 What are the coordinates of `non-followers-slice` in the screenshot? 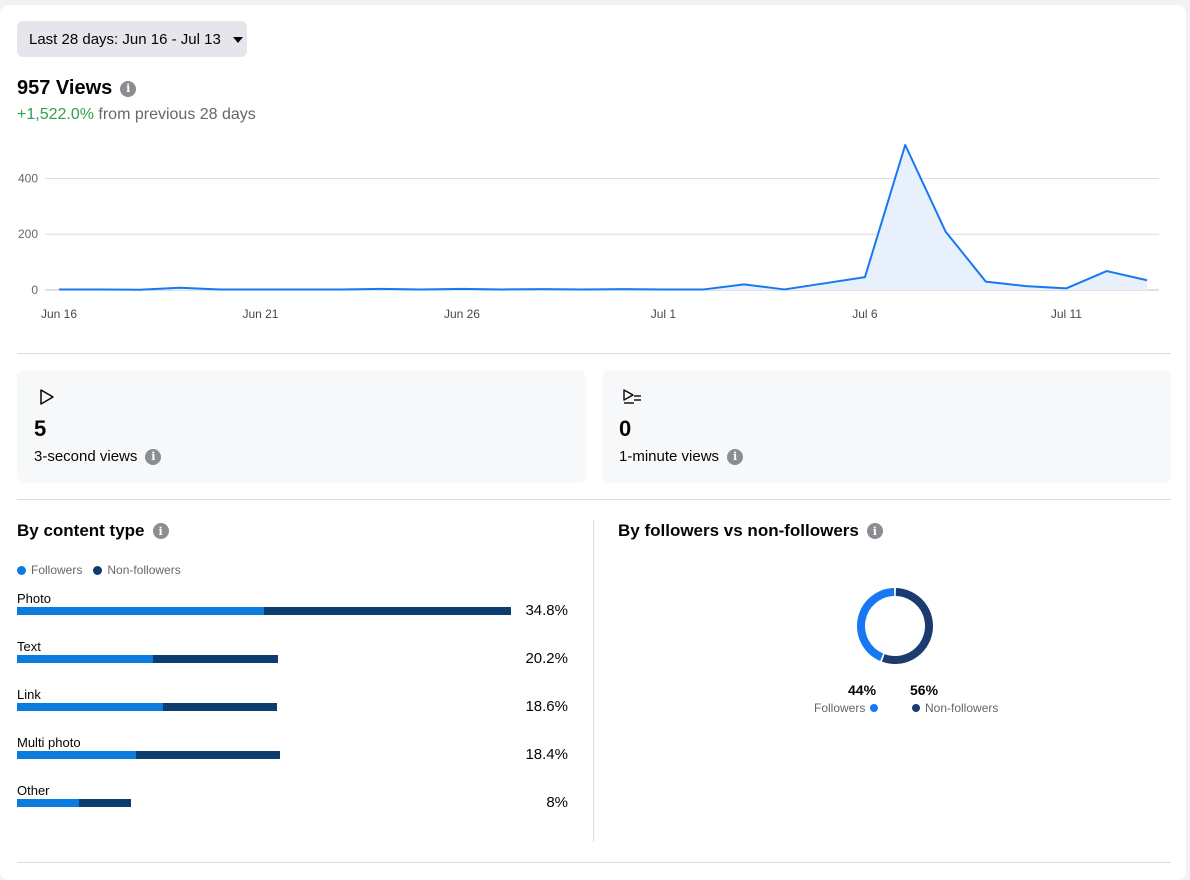 It's located at (906, 626).